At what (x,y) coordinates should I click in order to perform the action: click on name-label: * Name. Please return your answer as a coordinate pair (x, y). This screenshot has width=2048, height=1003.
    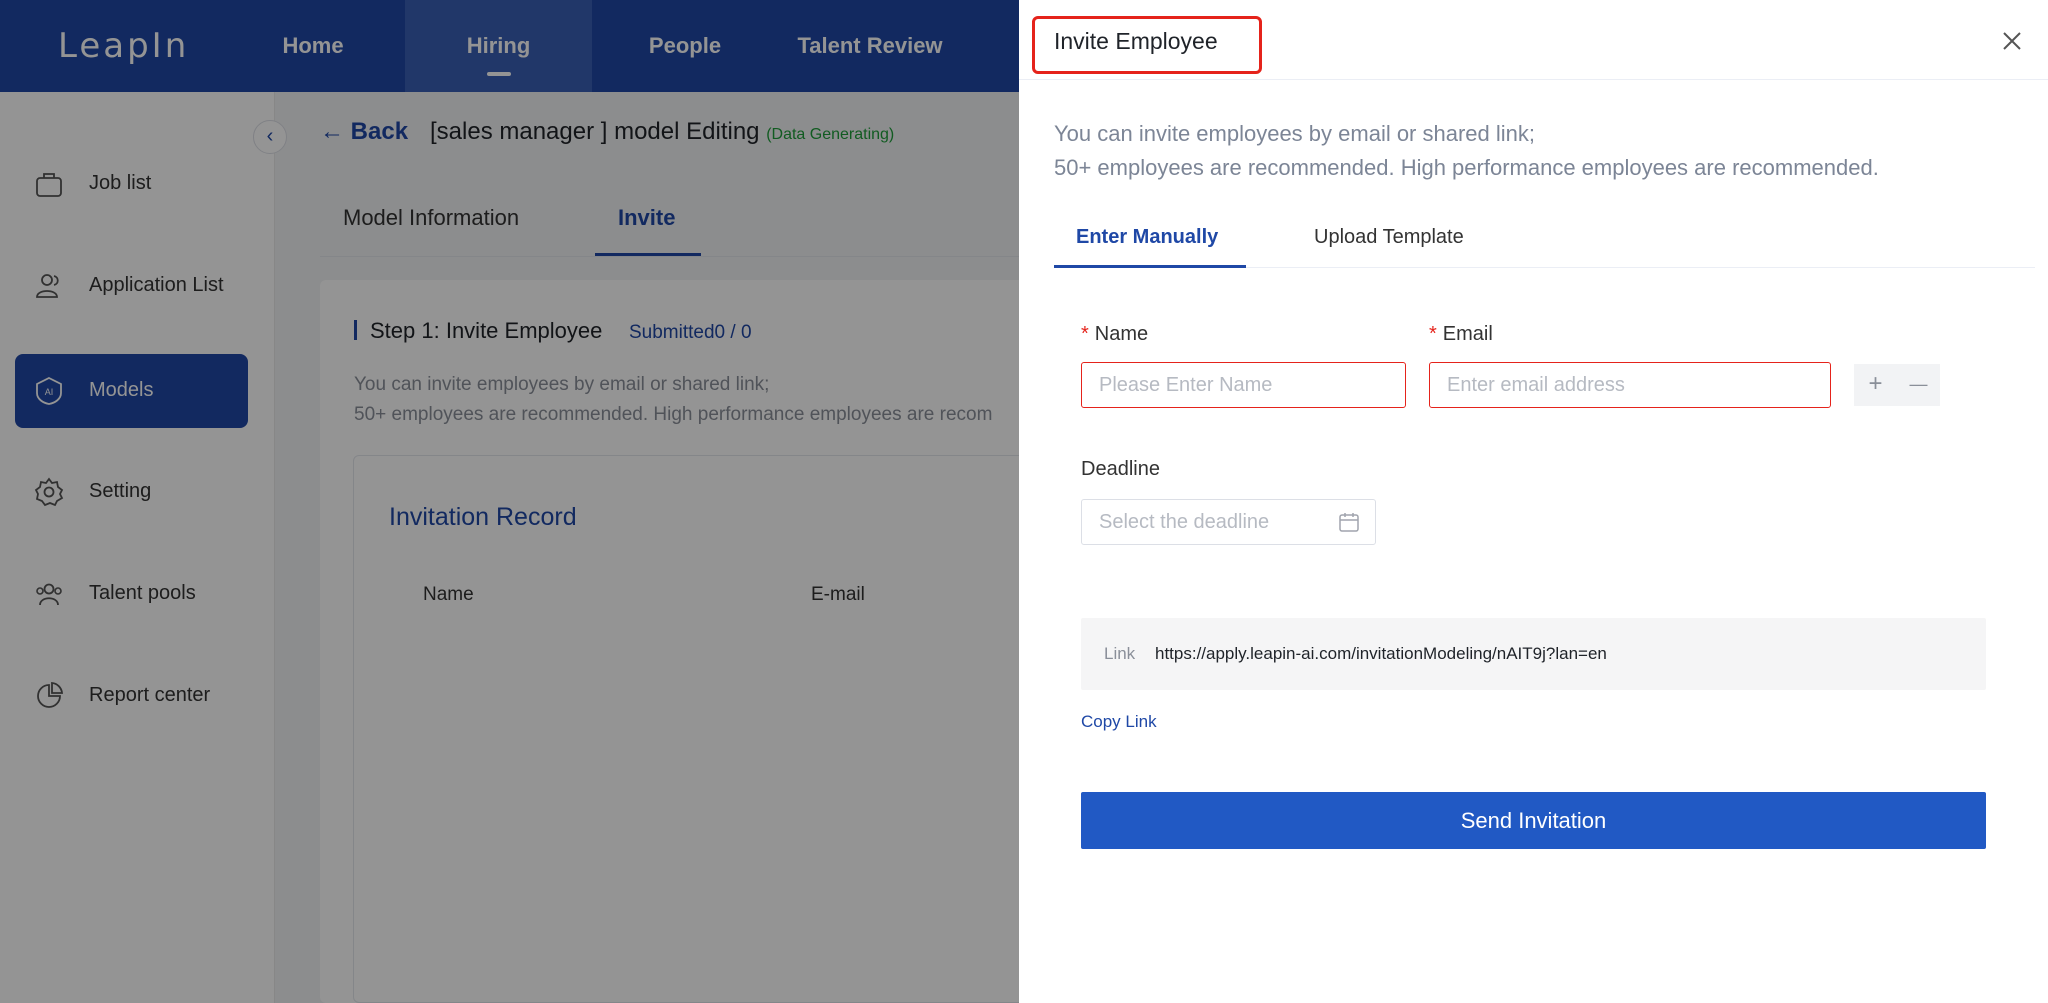
    Looking at the image, I should click on (1115, 334).